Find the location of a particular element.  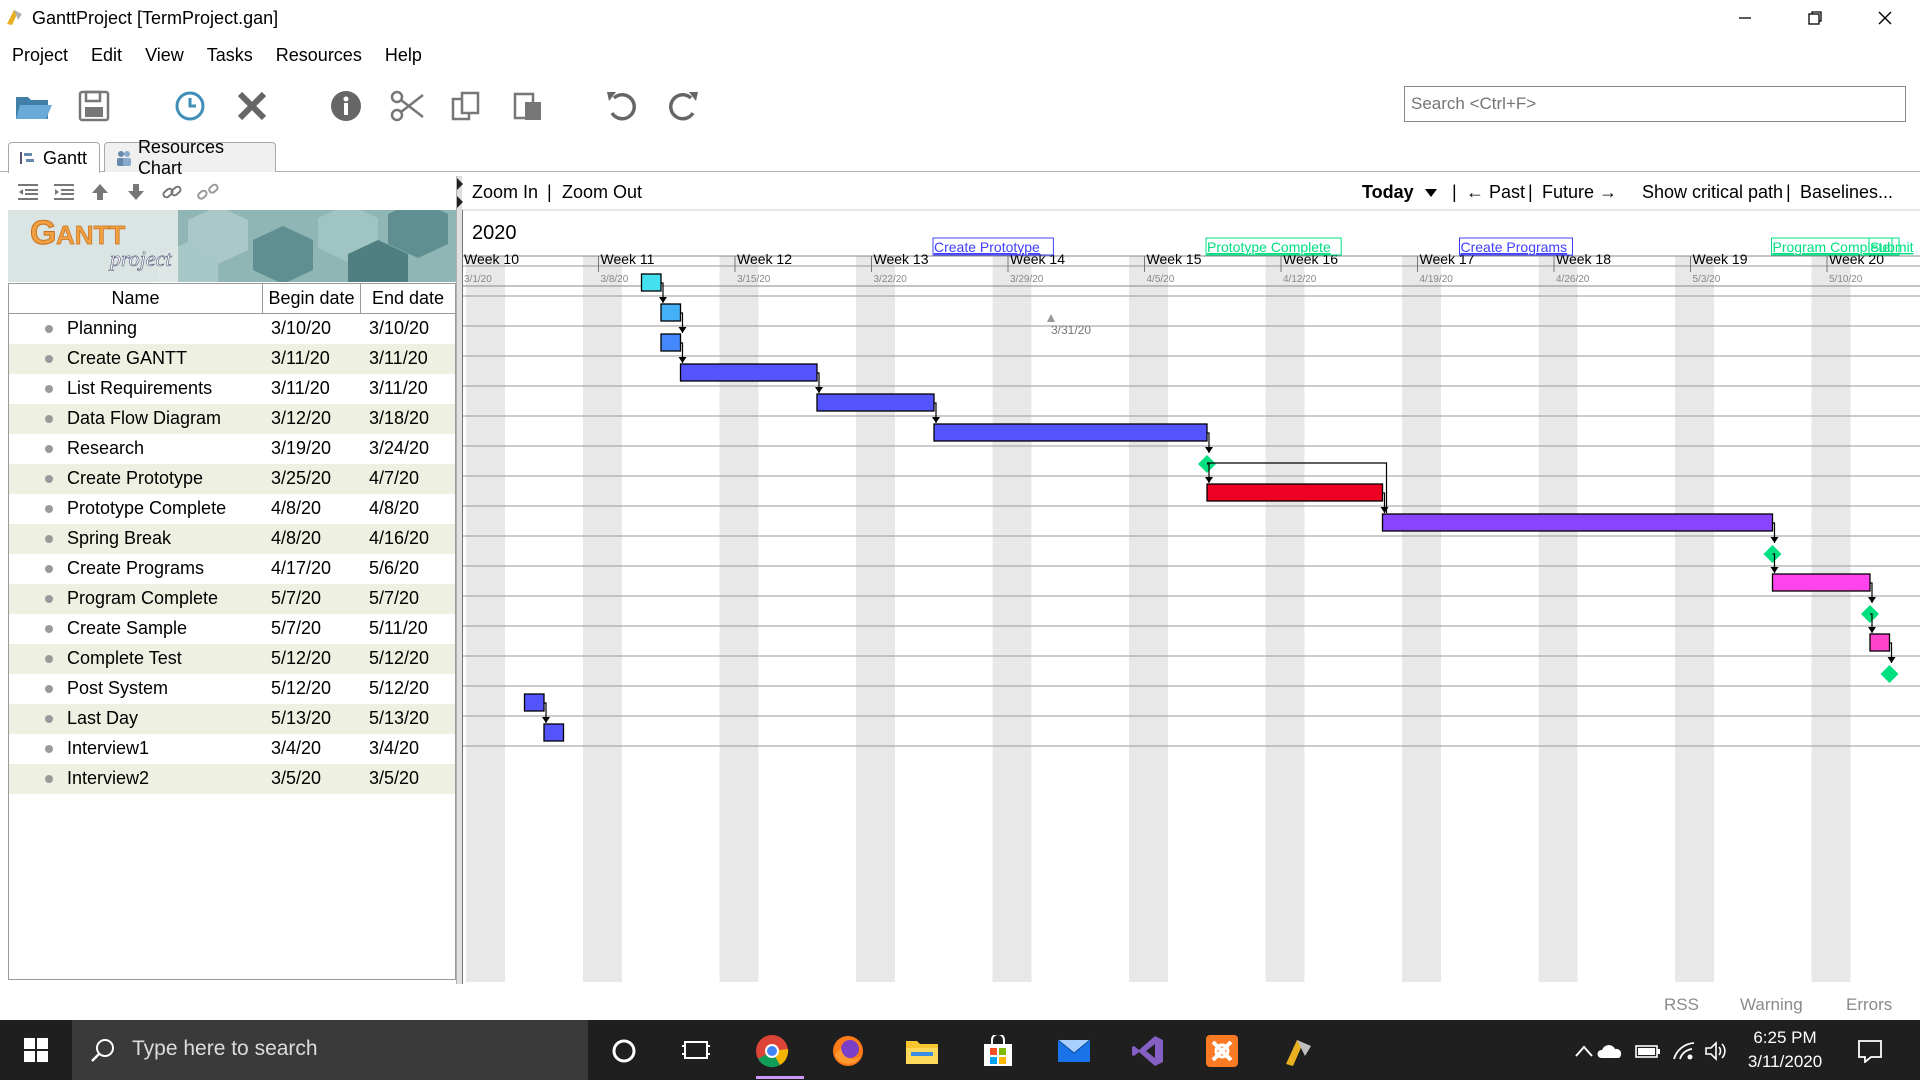

task-view-icon is located at coordinates (696, 1051).